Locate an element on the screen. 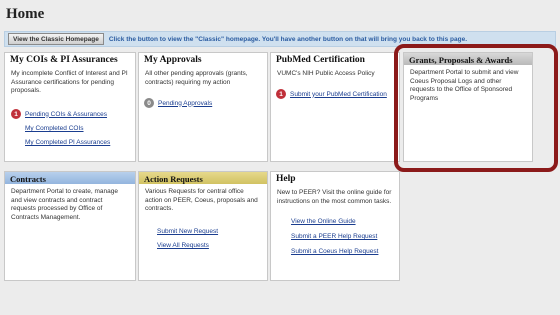 The width and height of the screenshot is (560, 315). view-online-guide-link: View the Online Guide is located at coordinates (323, 221).